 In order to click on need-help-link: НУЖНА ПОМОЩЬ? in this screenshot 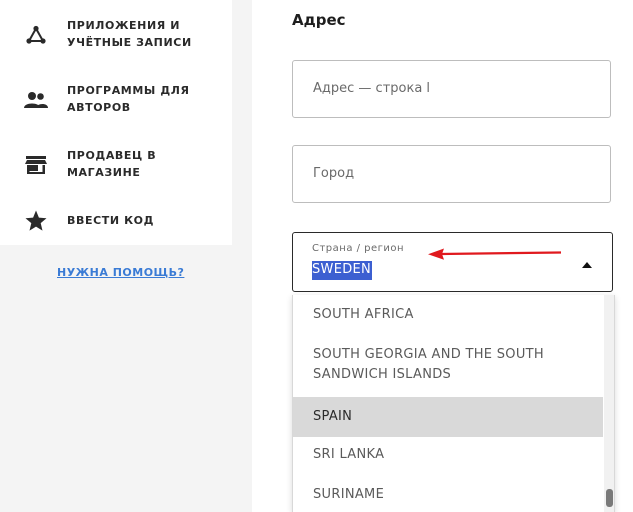, I will do `click(120, 272)`.